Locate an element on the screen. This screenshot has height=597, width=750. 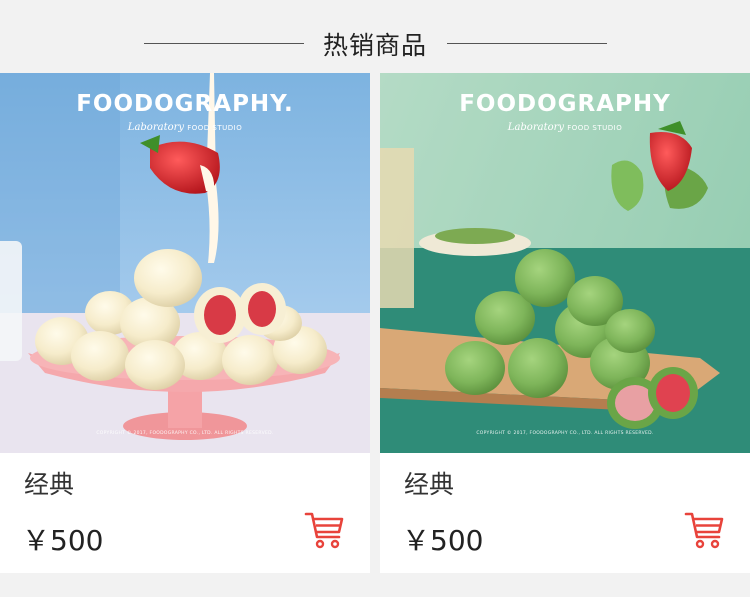
divider-right is located at coordinates (527, 43).